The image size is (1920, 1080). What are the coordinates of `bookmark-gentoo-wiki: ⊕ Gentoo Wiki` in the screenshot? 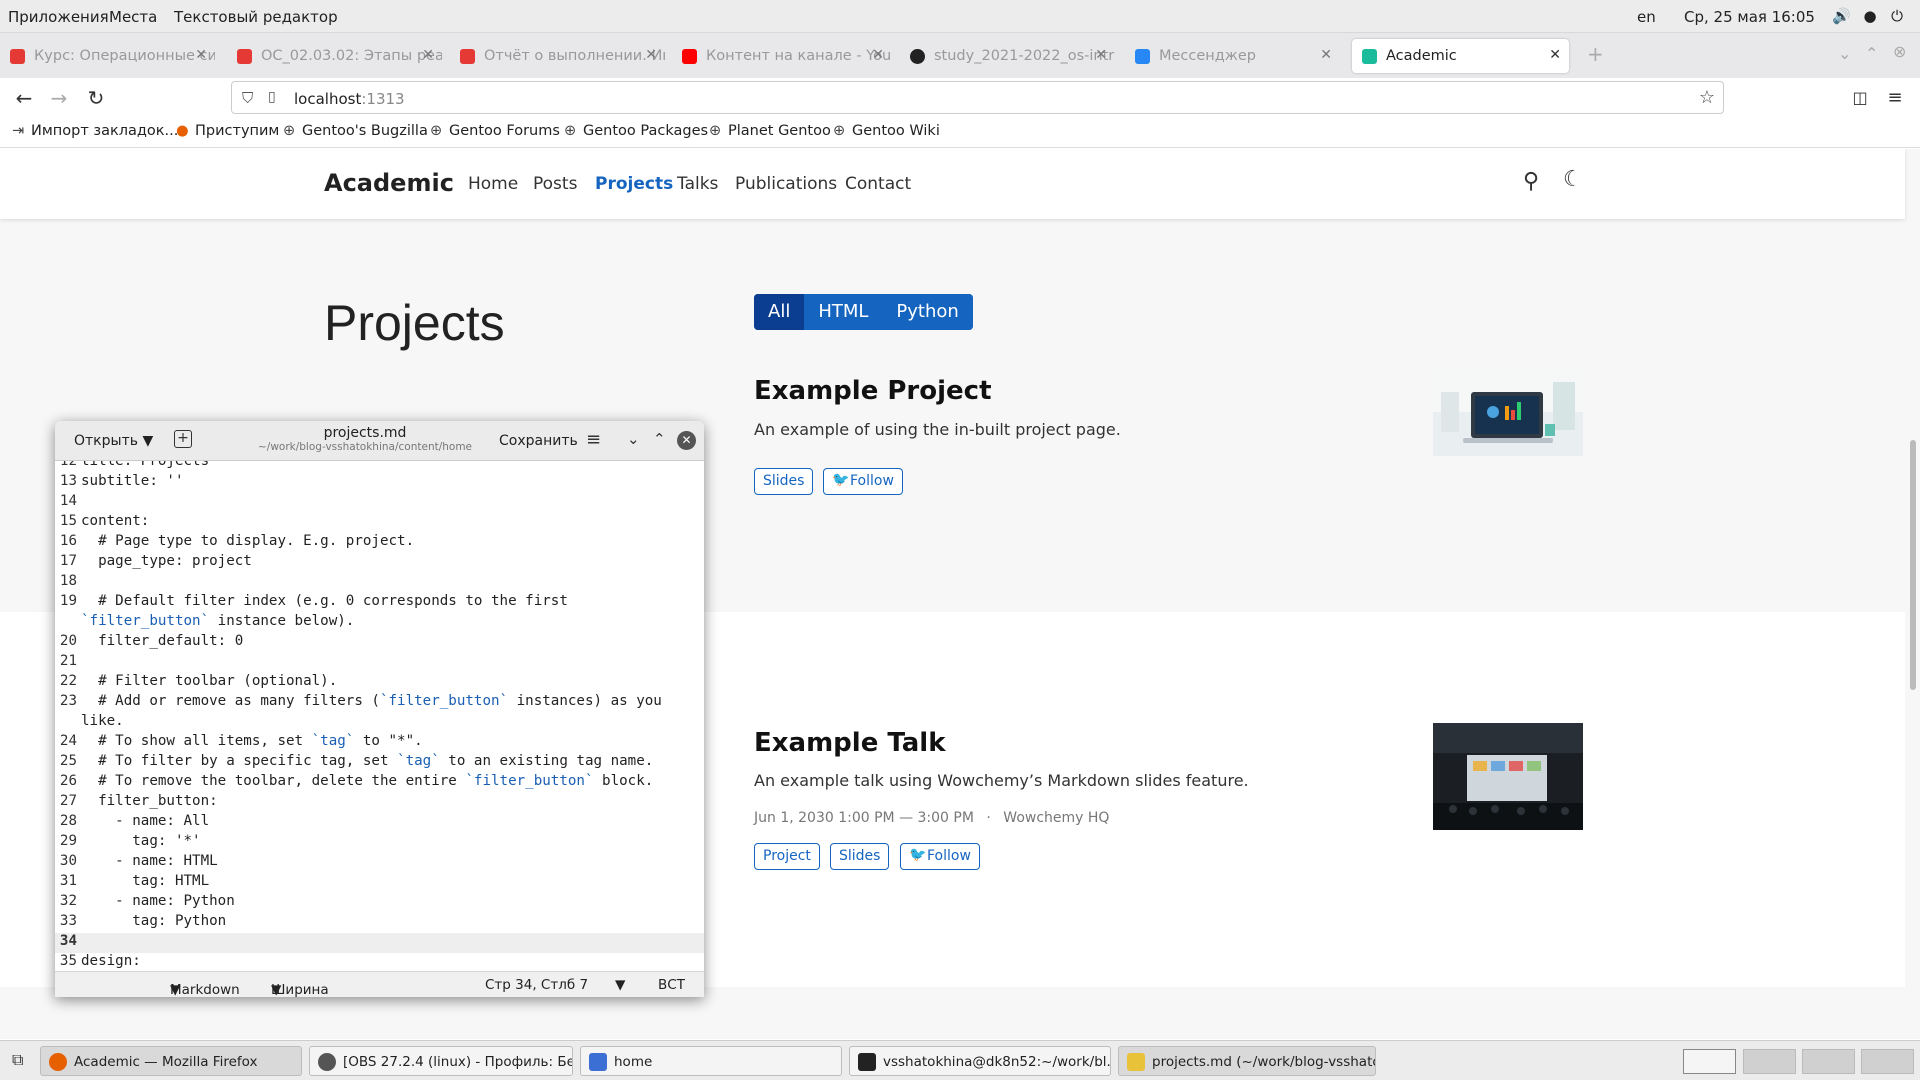 It's located at (886, 131).